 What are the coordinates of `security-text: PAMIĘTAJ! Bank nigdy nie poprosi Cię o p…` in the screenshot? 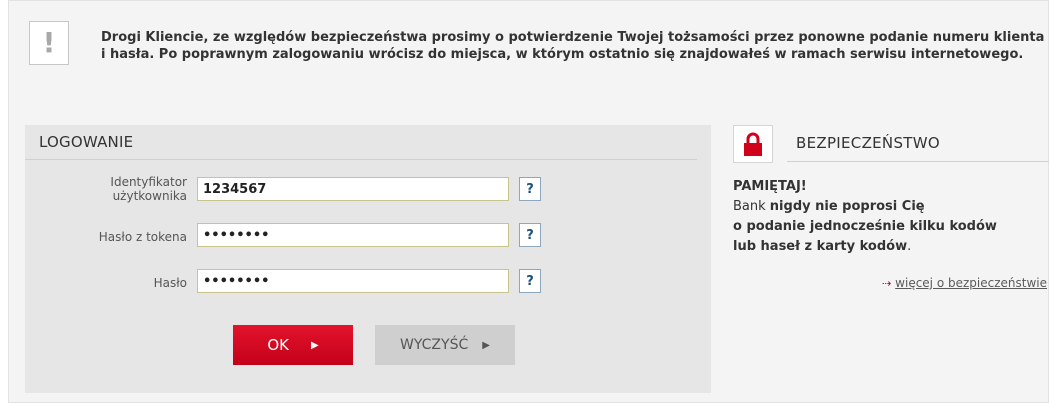 It's located at (891, 217).